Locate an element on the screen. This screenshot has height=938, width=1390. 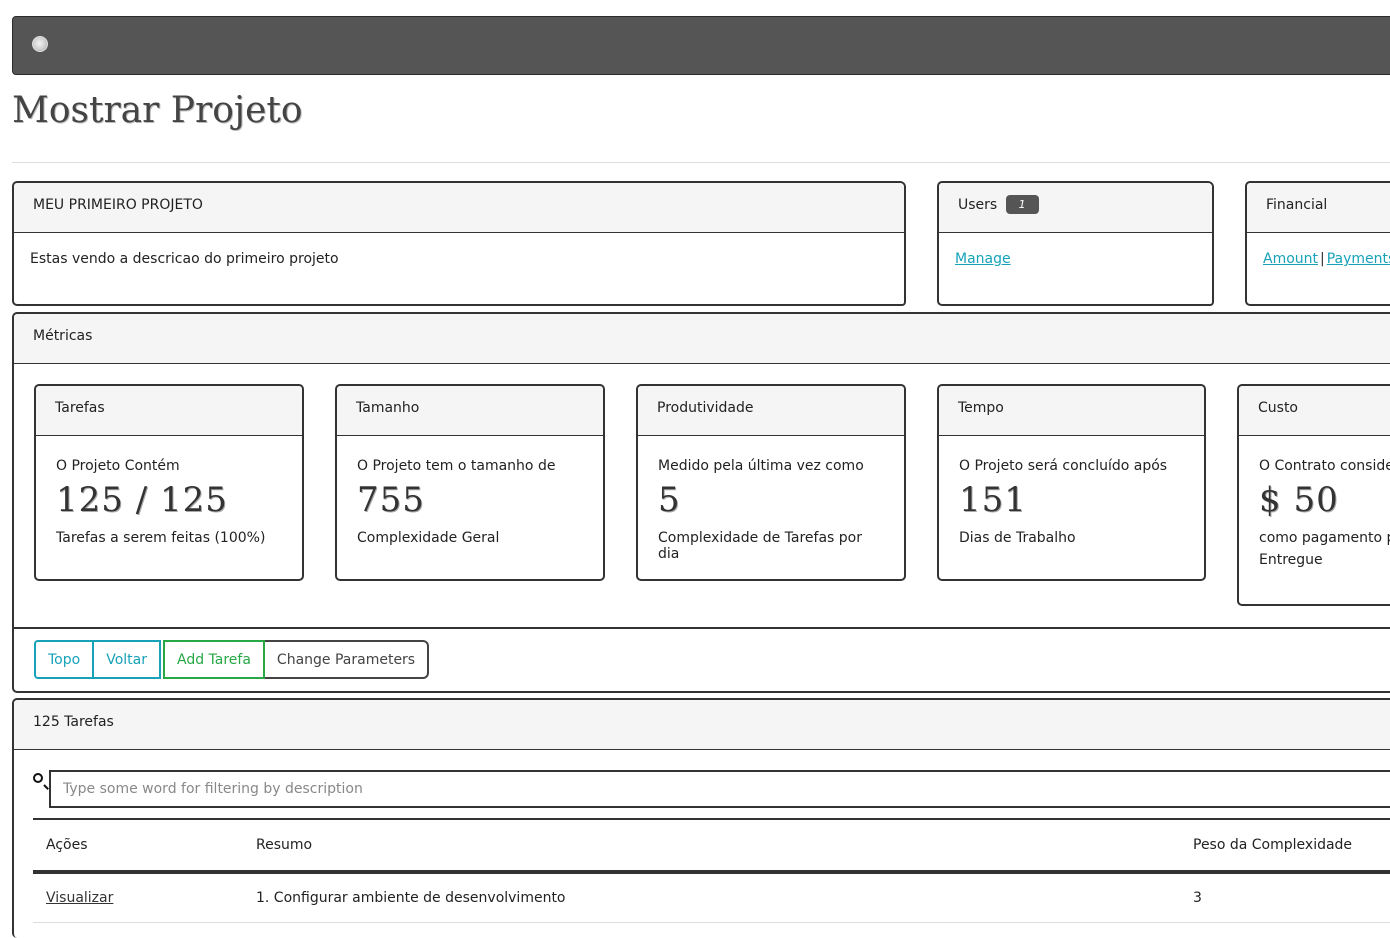
title-divider is located at coordinates (701, 162).